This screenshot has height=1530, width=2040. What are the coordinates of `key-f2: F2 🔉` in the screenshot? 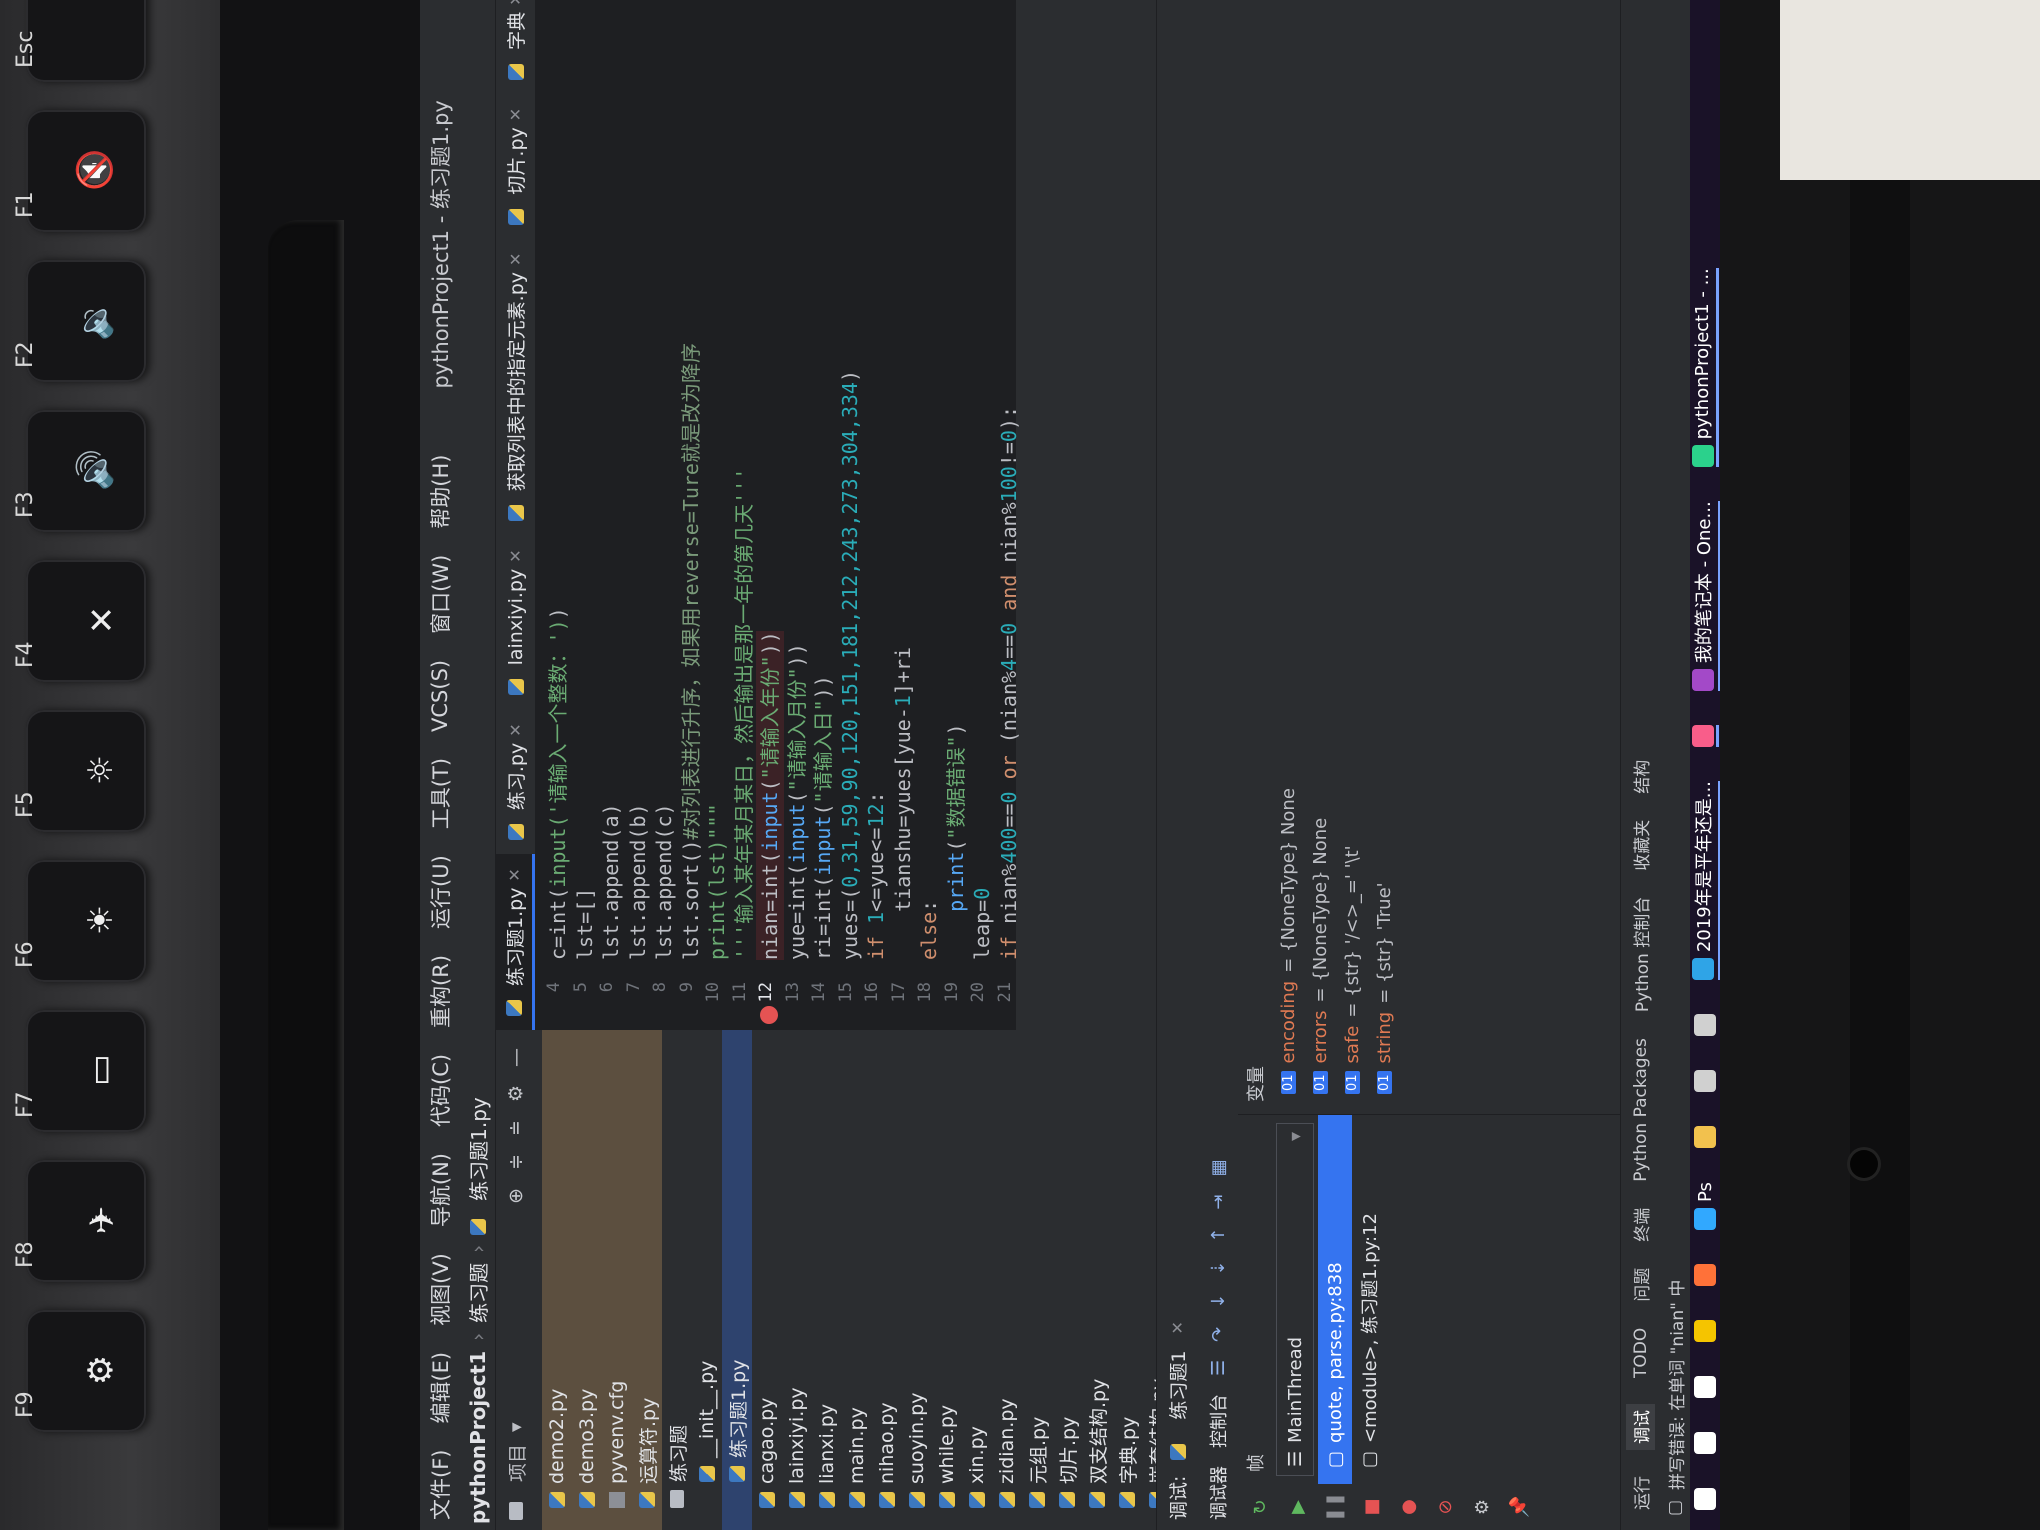 It's located at (79, 321).